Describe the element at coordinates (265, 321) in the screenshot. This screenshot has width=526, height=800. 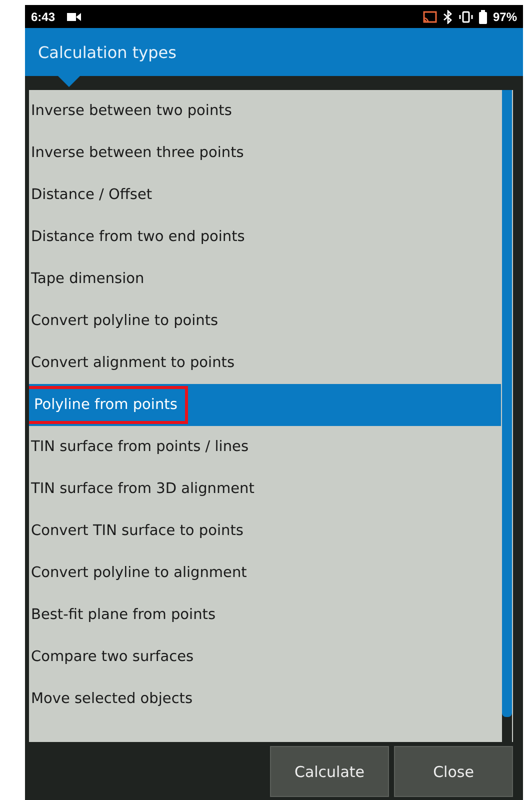
I see `list-item: Convert polyline to points` at that location.